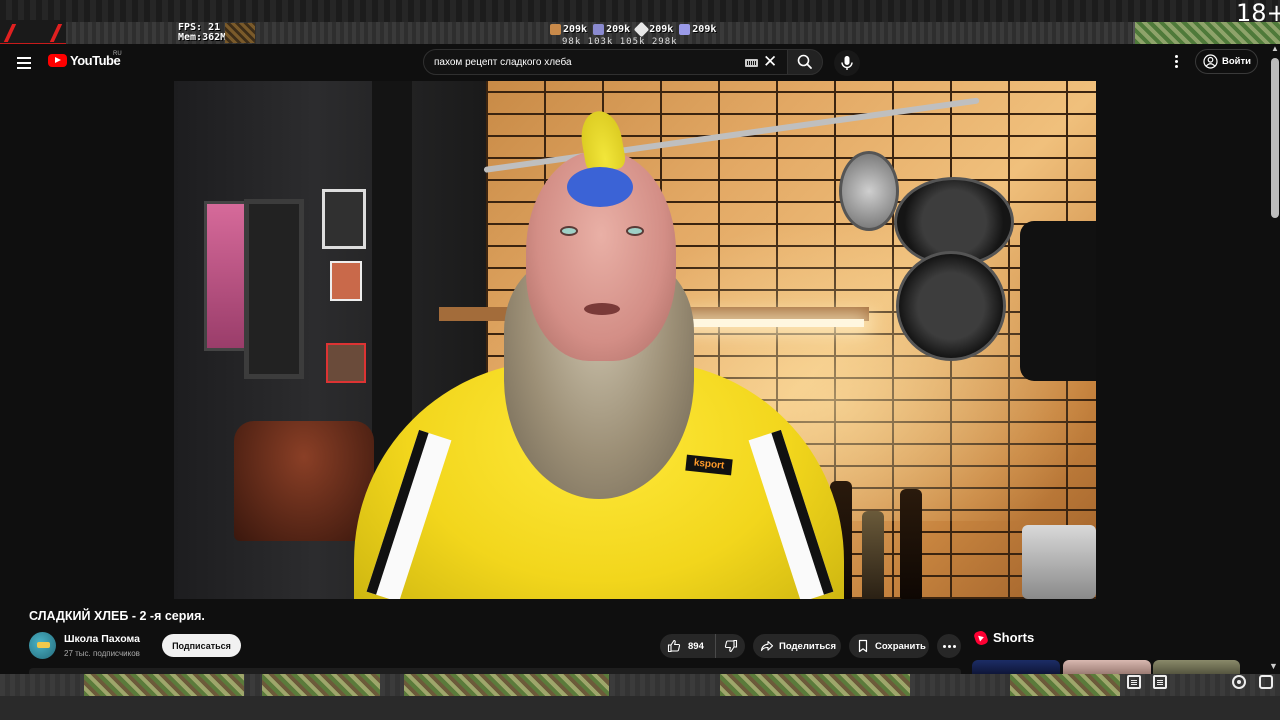  I want to click on subscribe-button: Подписаться, so click(201, 645).